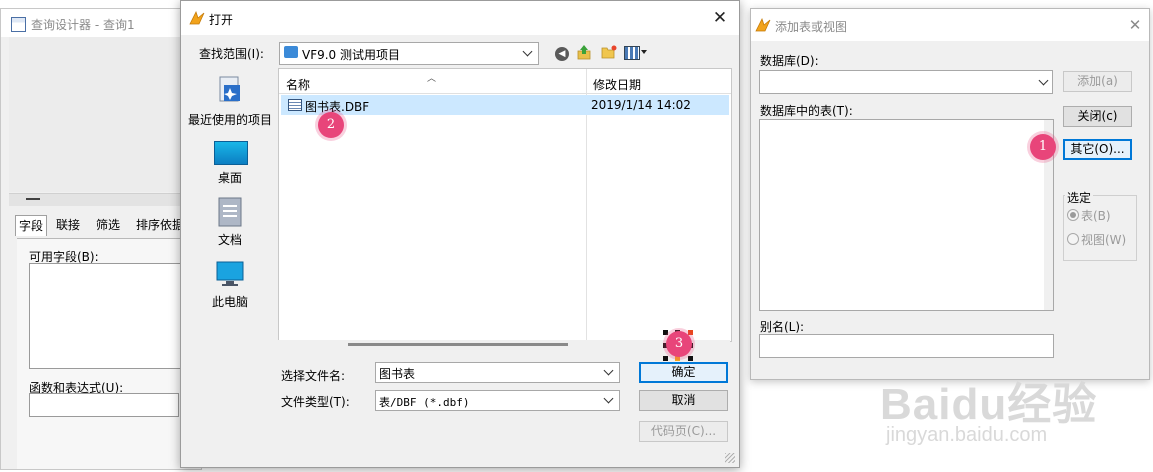  What do you see at coordinates (617, 84) in the screenshot?
I see `column-date-header: 修改日期` at bounding box center [617, 84].